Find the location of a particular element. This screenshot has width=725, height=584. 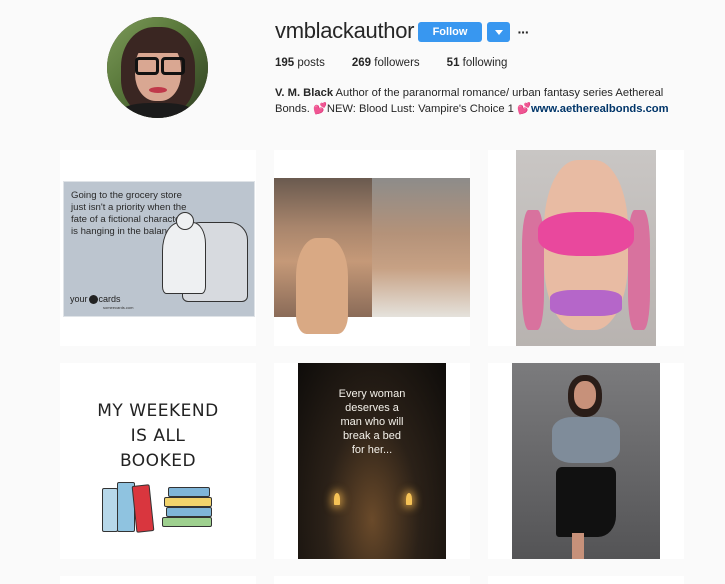

following-count: 51 is located at coordinates (453, 63).